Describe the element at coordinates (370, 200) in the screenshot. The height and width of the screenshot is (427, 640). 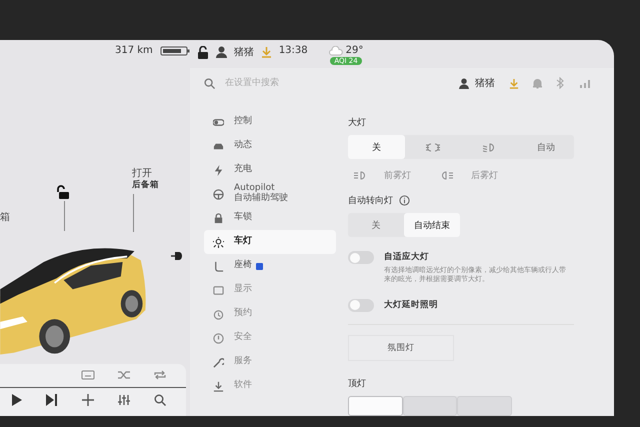
I see `section-title: 自动转向灯` at that location.